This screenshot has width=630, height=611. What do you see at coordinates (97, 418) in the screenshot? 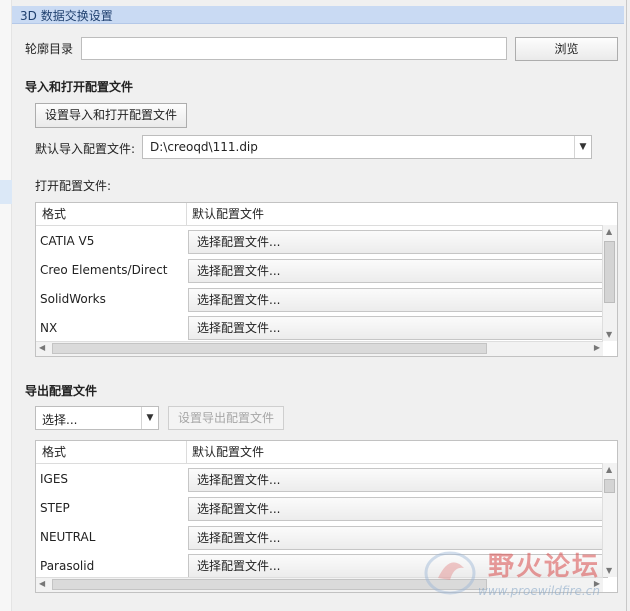
I see `export-format-select: 选择... ▼` at bounding box center [97, 418].